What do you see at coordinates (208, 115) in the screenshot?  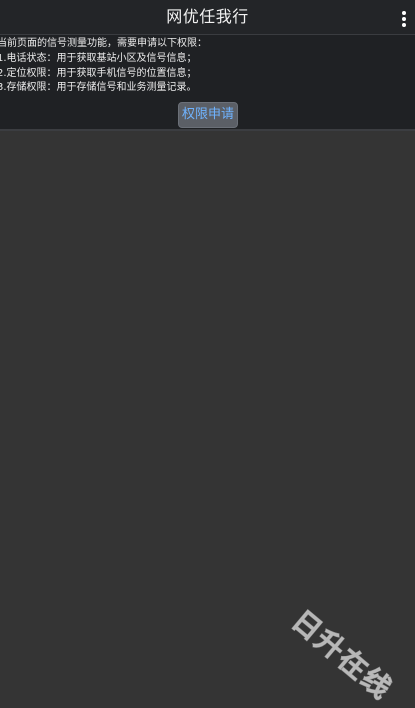 I see `request-permission-button: 权限申请` at bounding box center [208, 115].